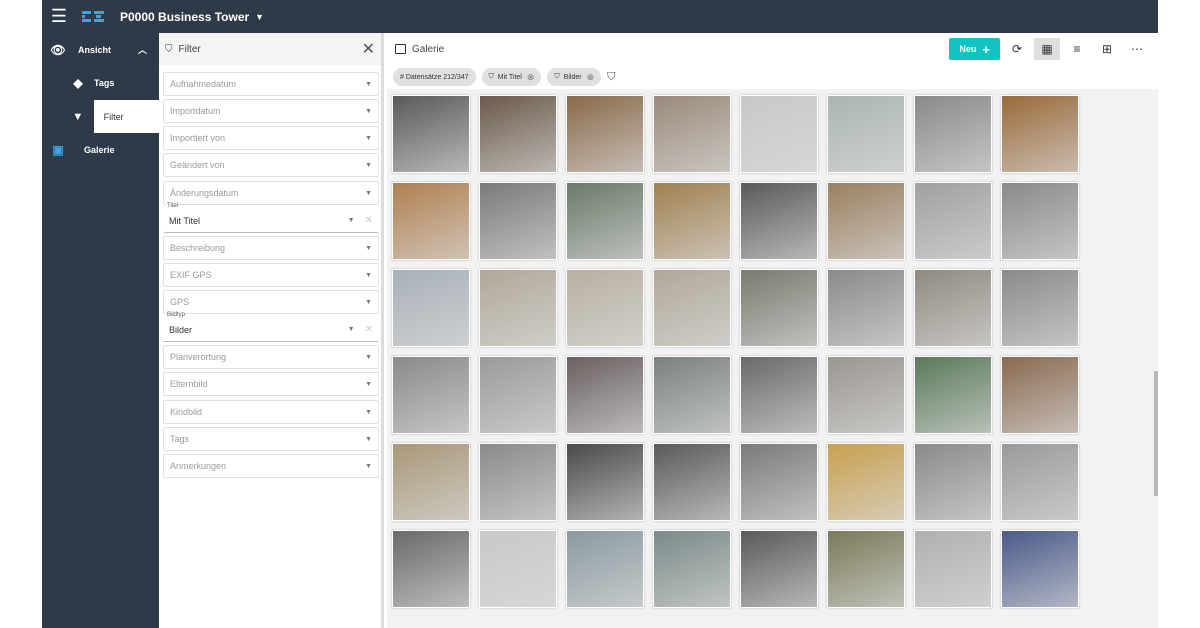  I want to click on filter-field: Importdatum ▼, so click(271, 111).